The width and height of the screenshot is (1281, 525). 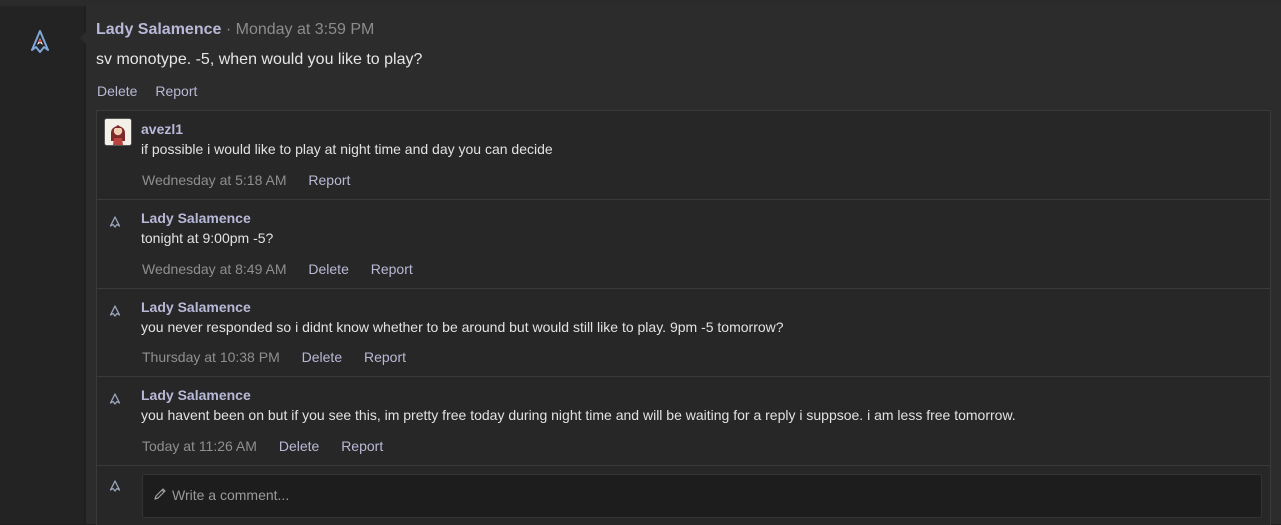 I want to click on comment-meta: Thursday at 10:38 PM Delete Report, so click(x=283, y=357).